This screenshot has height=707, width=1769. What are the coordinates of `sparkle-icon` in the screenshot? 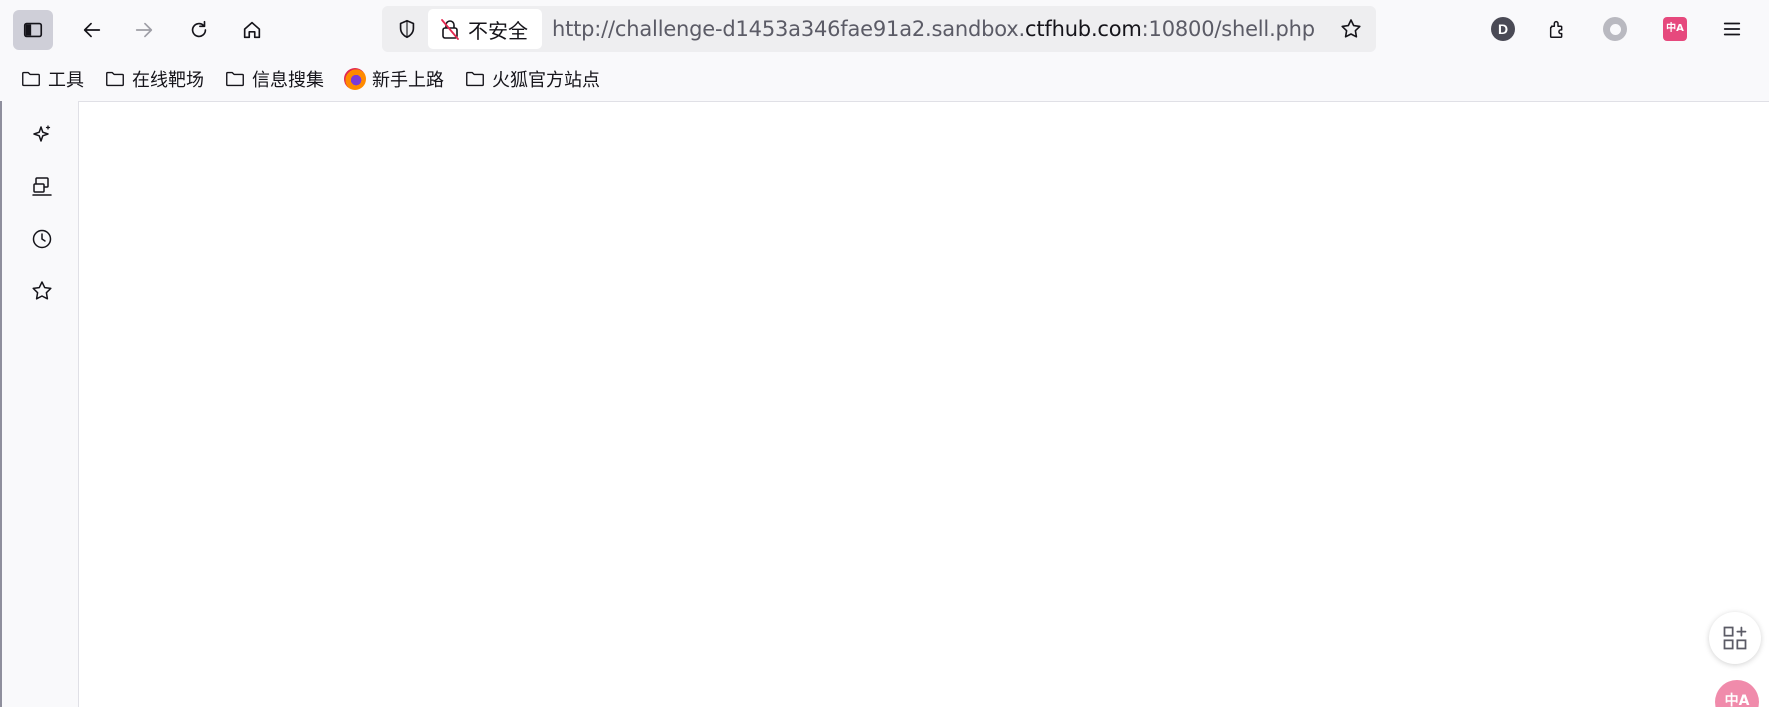 It's located at (42, 133).